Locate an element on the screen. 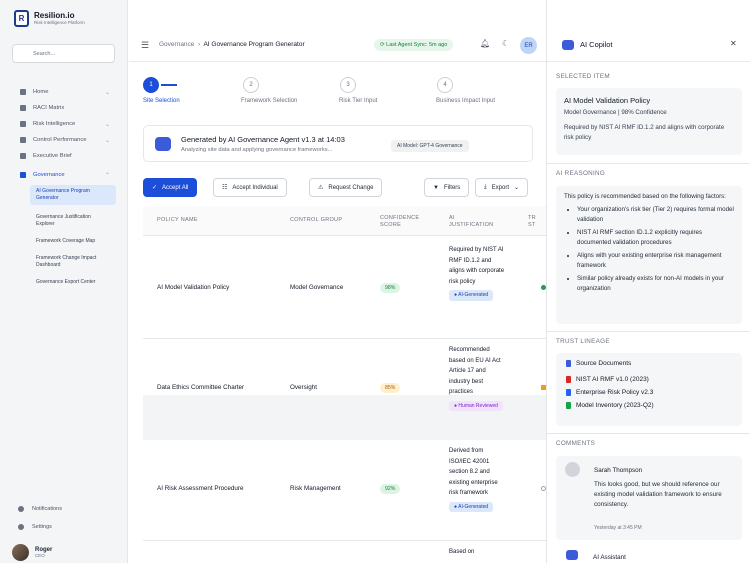  justification-text: Based on is located at coordinates (462, 552).